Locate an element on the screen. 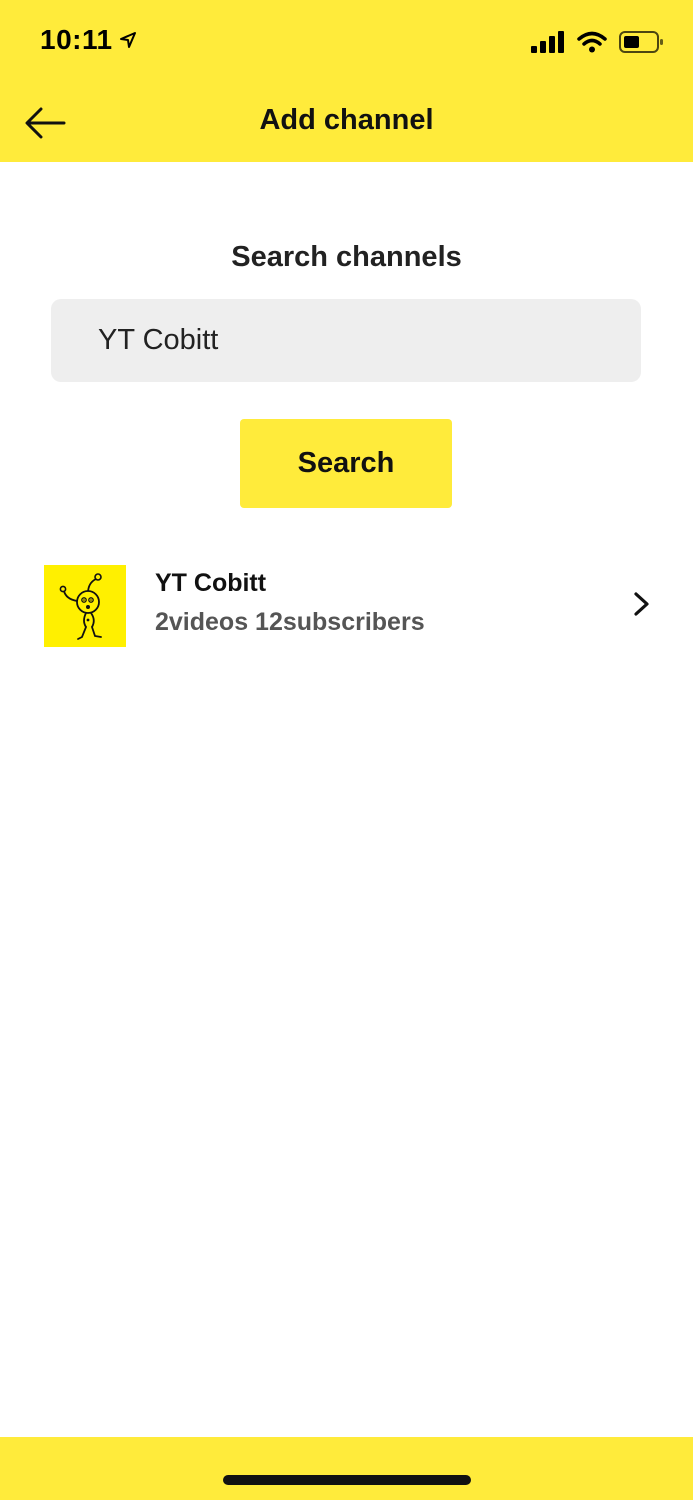  search-section-title: Search channels is located at coordinates (346, 257).